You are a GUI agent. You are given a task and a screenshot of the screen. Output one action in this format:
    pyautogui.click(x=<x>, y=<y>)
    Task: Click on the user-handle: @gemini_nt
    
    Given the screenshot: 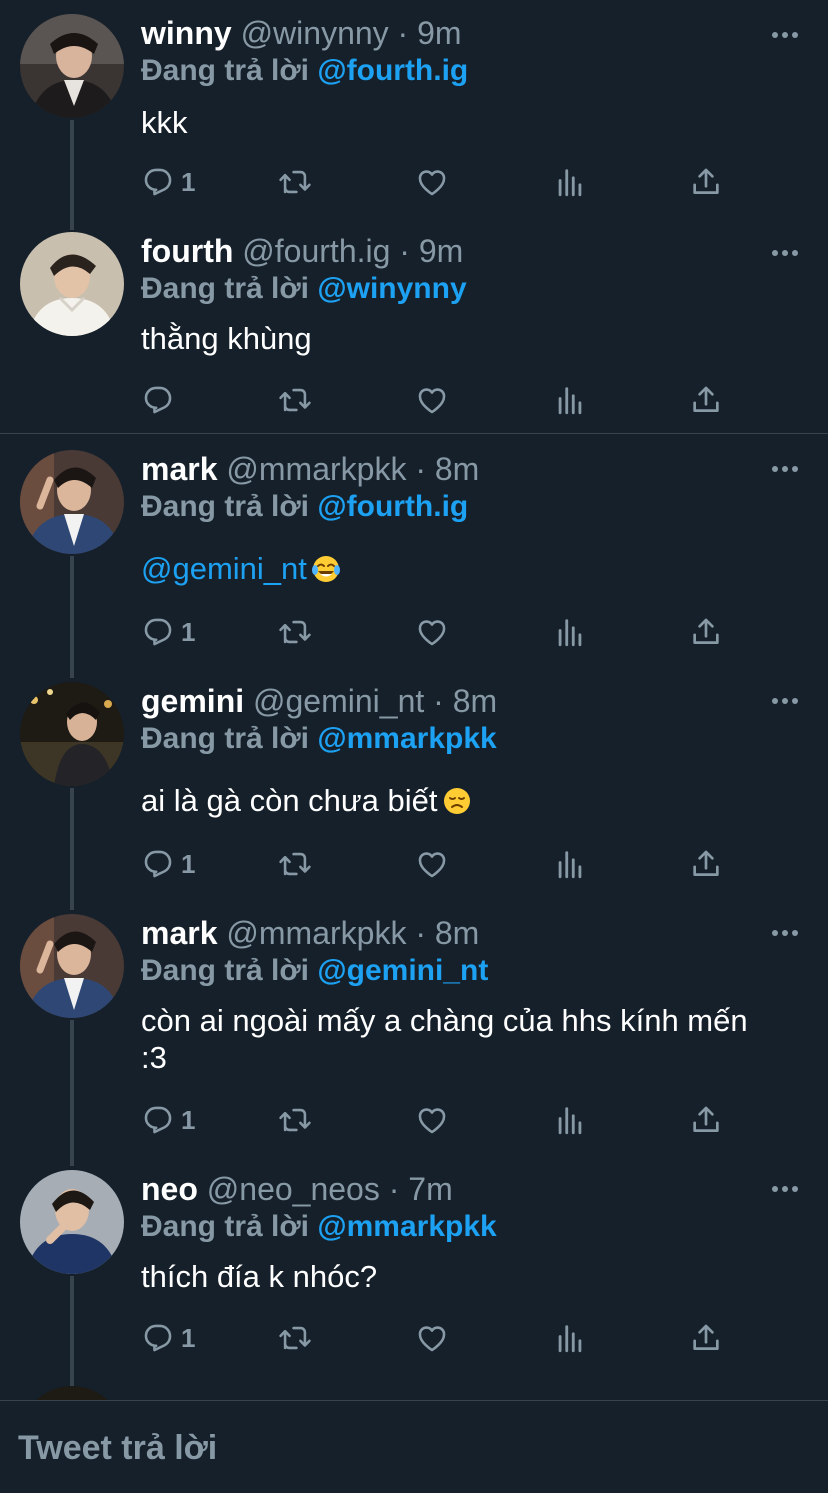 What is the action you would take?
    pyautogui.click(x=338, y=701)
    